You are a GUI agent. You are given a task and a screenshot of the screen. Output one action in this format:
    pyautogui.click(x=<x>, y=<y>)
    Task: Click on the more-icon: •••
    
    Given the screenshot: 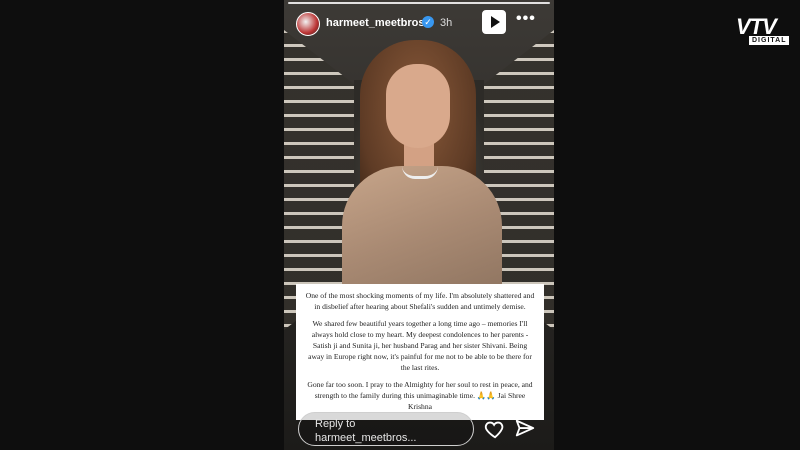 What is the action you would take?
    pyautogui.click(x=526, y=19)
    